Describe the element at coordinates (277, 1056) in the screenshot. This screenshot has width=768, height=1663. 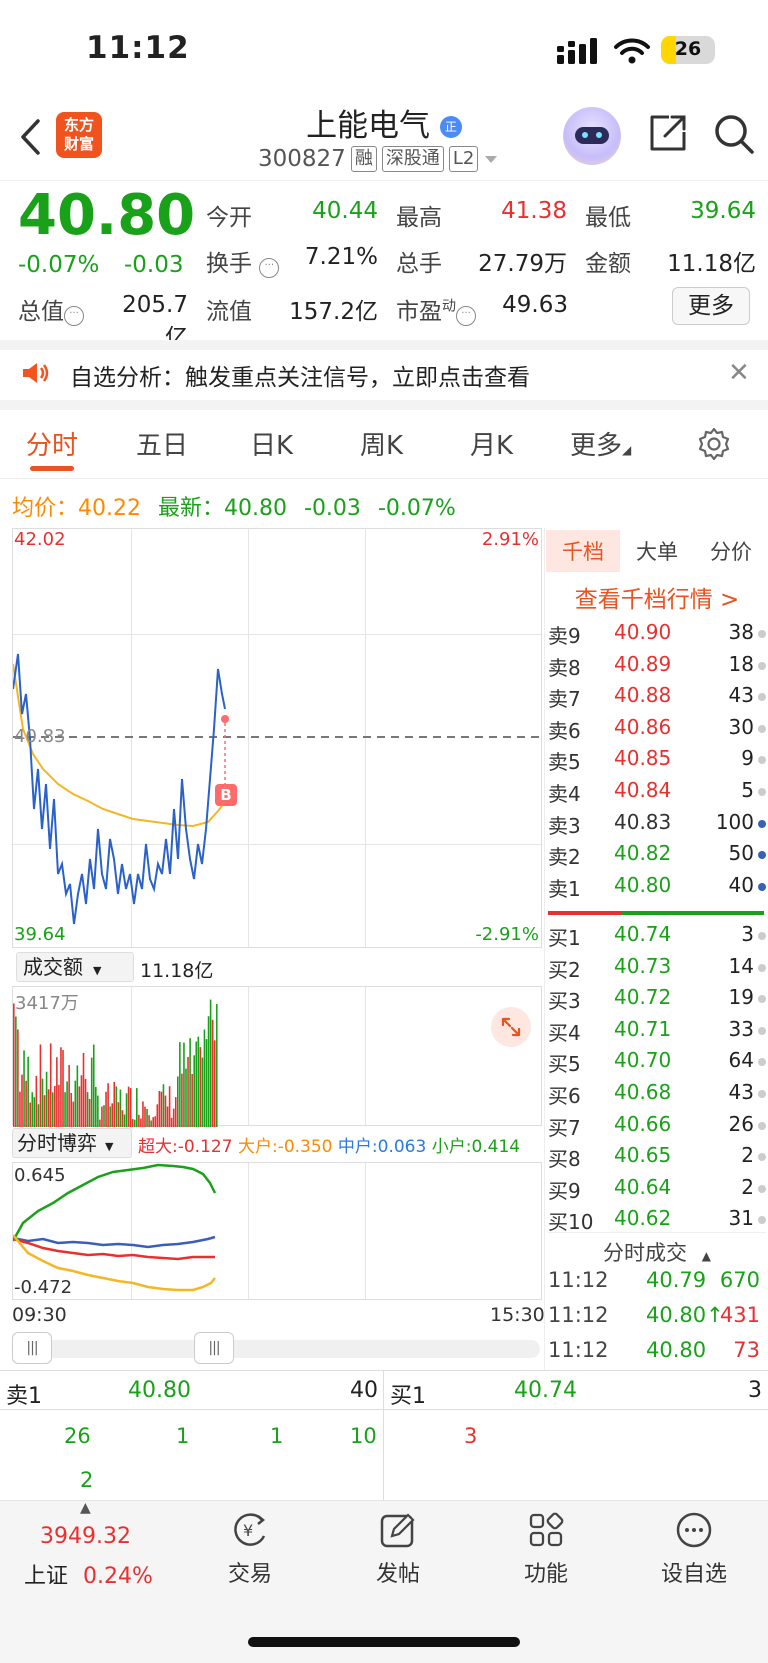
I see `volume-chart: 3417万` at that location.